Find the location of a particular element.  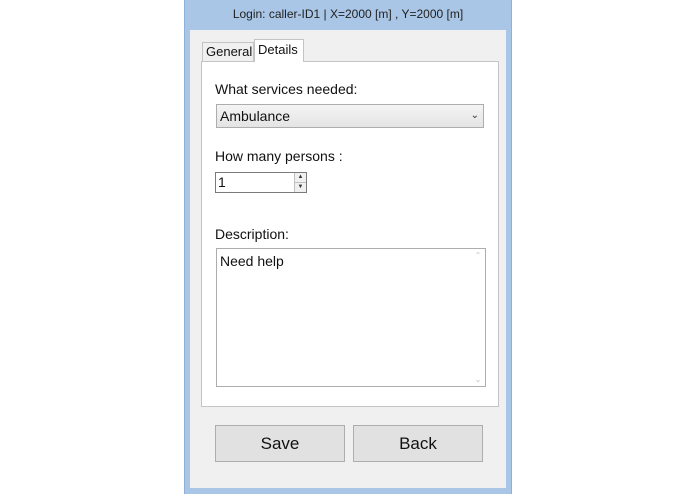

services-selected-value: Ambulance is located at coordinates (255, 116).